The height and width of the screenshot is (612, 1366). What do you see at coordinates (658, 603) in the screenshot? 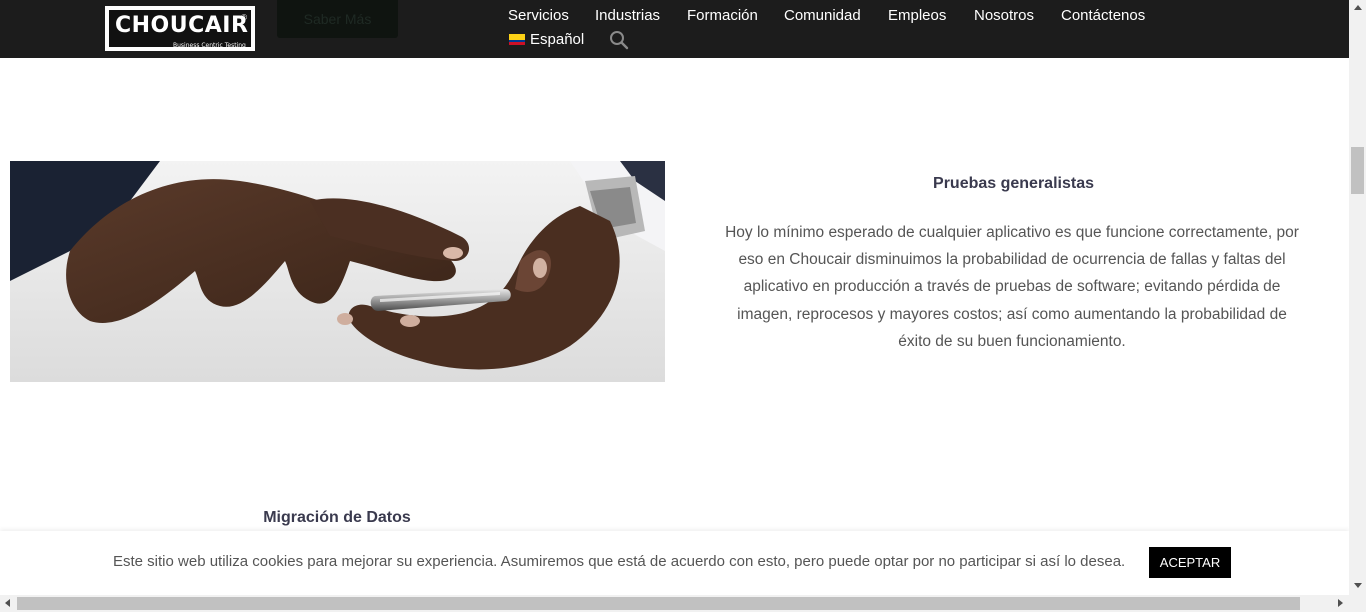
I see `horizontal-scroll-thumb` at bounding box center [658, 603].